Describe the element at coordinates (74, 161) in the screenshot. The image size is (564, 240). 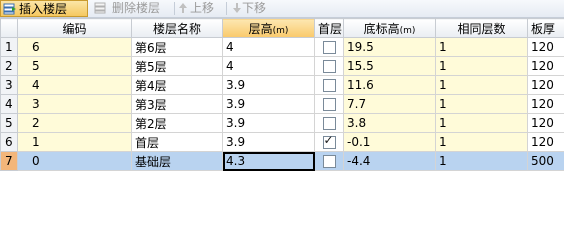
I see `code-cell: 0` at that location.